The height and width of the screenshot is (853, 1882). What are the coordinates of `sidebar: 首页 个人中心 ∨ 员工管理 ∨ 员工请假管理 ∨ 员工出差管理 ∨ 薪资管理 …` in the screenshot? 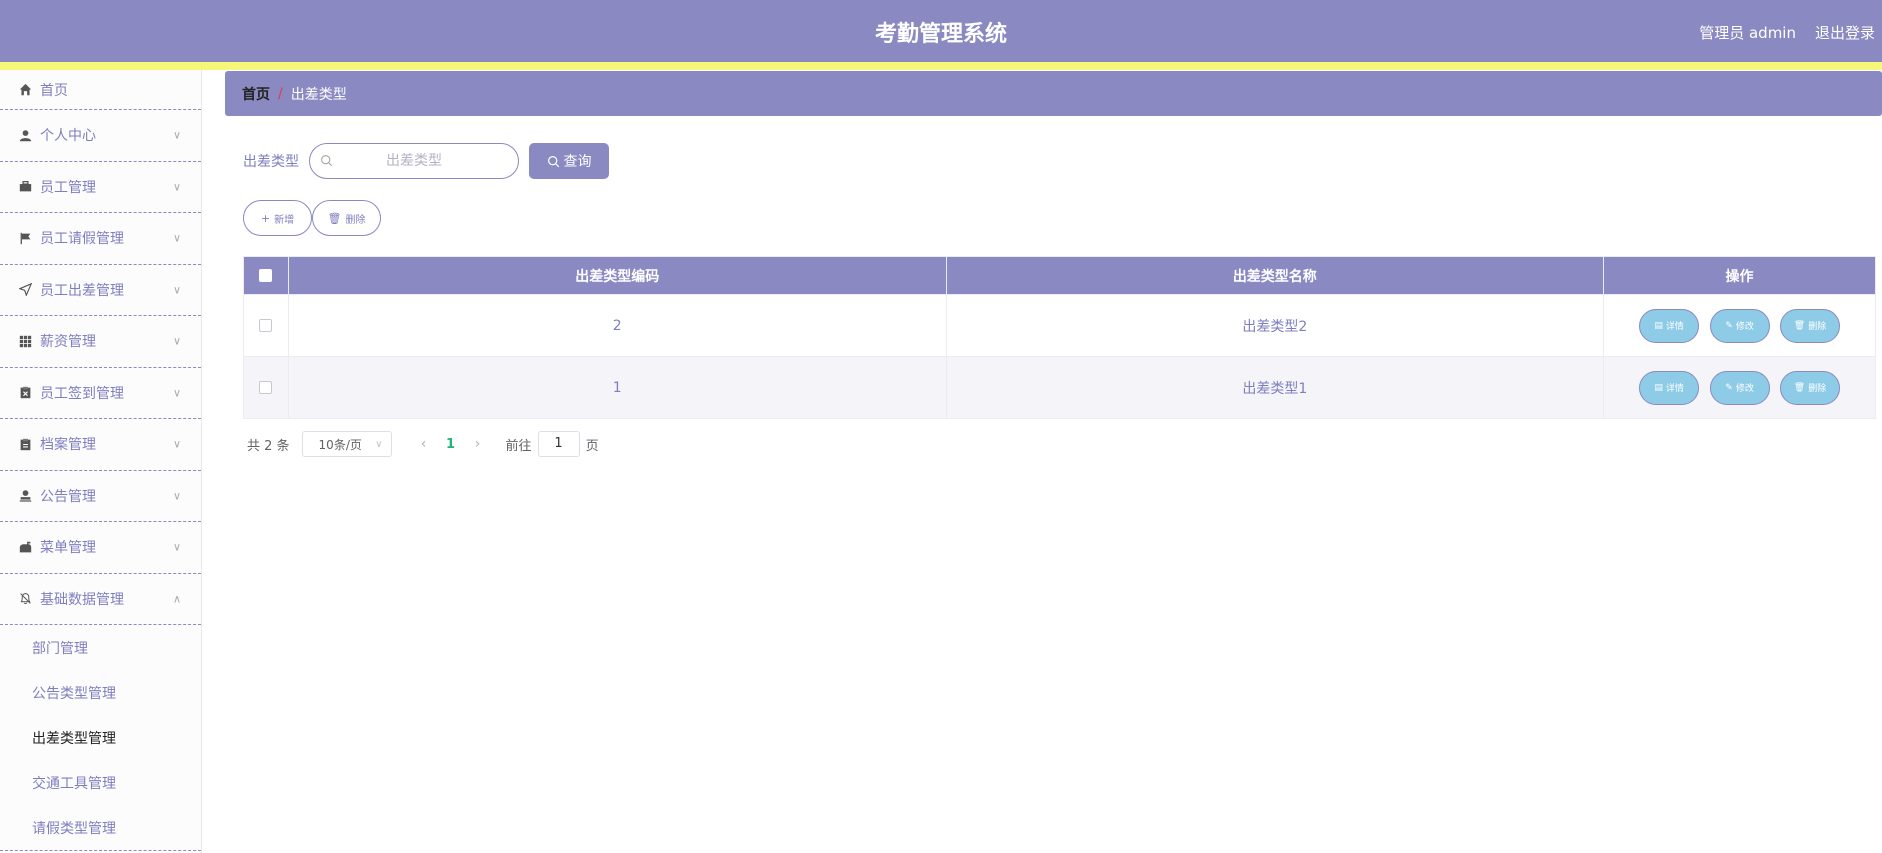 It's located at (101, 461).